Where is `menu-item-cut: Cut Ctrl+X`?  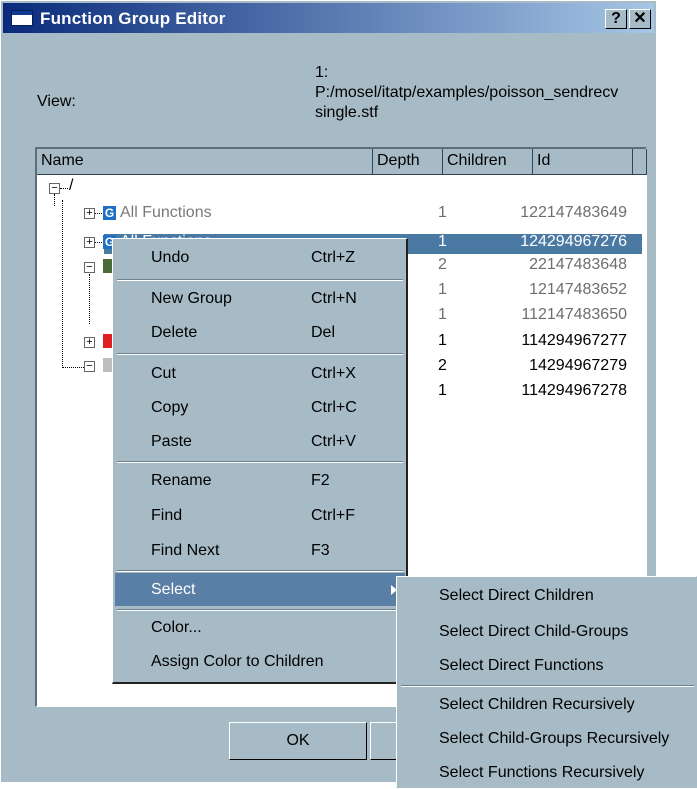 menu-item-cut: Cut Ctrl+X is located at coordinates (260, 373).